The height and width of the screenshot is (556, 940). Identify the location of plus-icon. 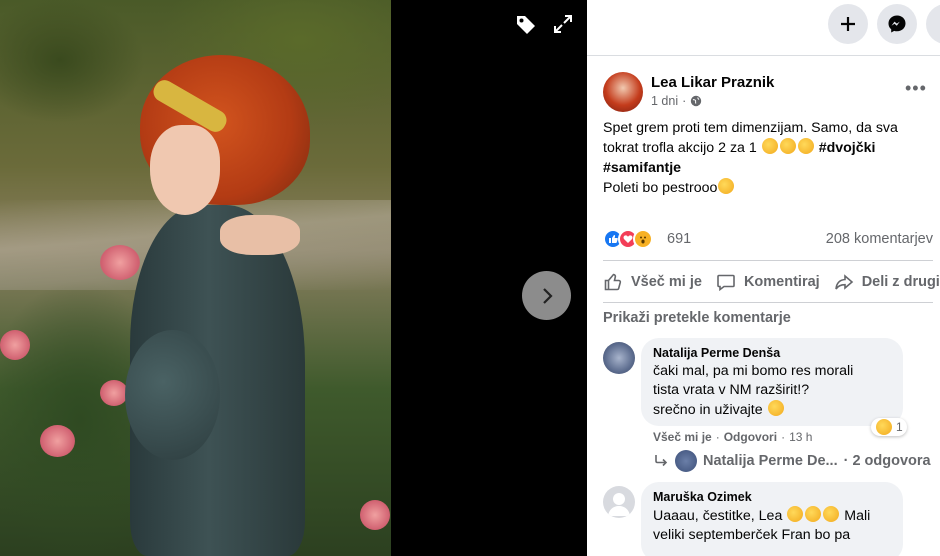
(848, 24).